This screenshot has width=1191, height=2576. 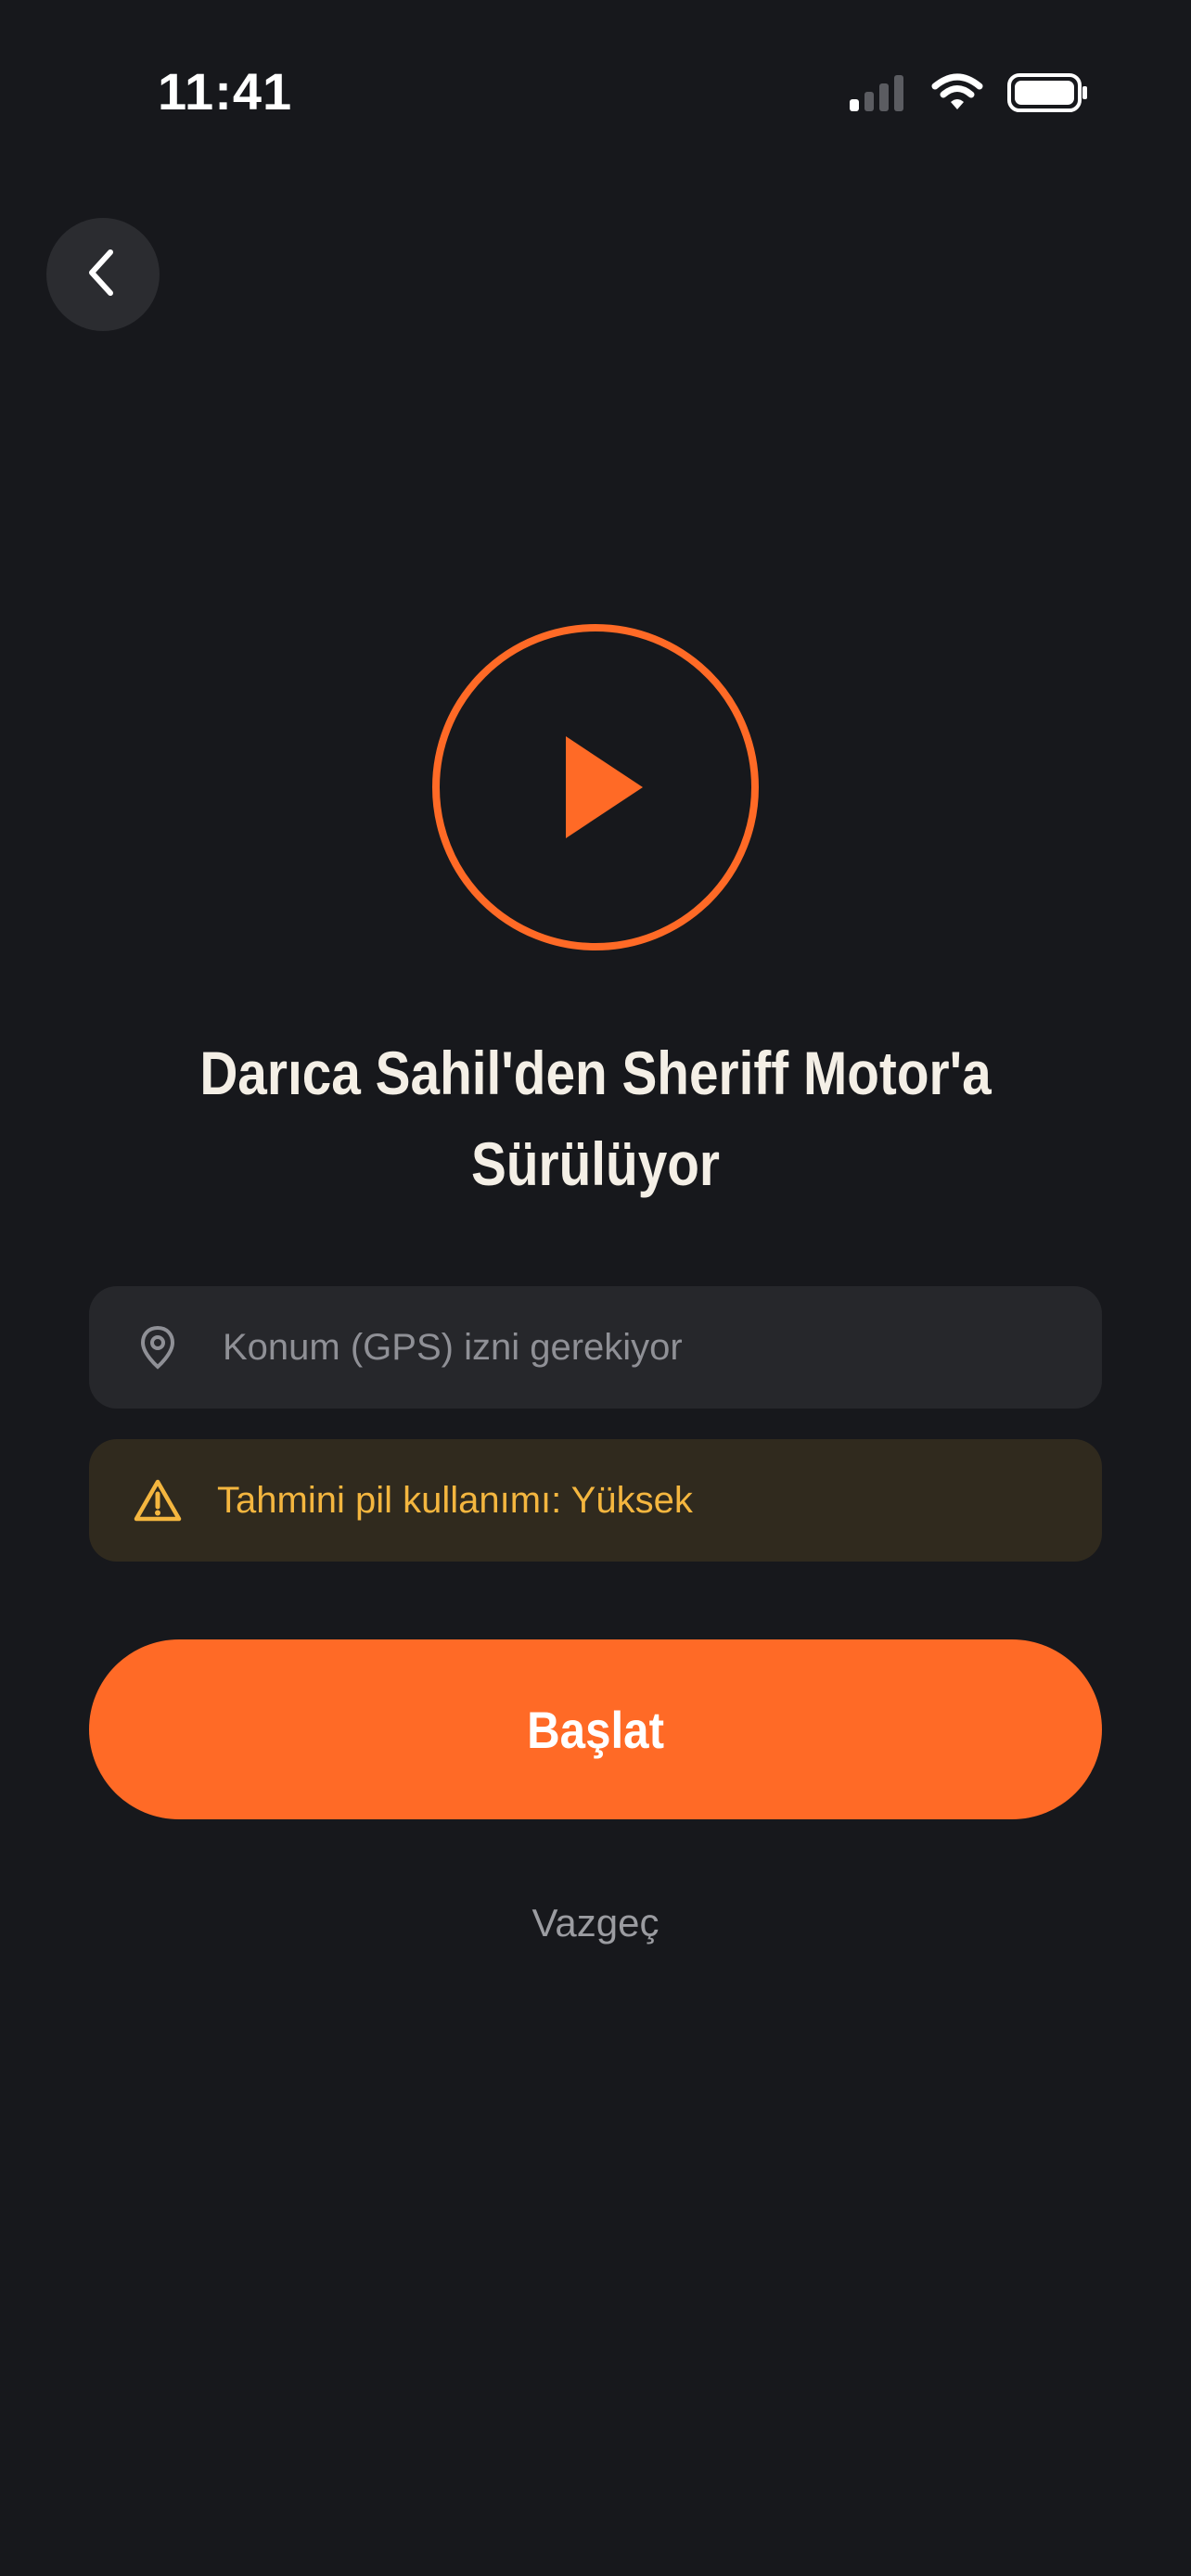 What do you see at coordinates (595, 1073) in the screenshot?
I see `title-line-1: Darıca Sahil'den Sheriff Motor'a` at bounding box center [595, 1073].